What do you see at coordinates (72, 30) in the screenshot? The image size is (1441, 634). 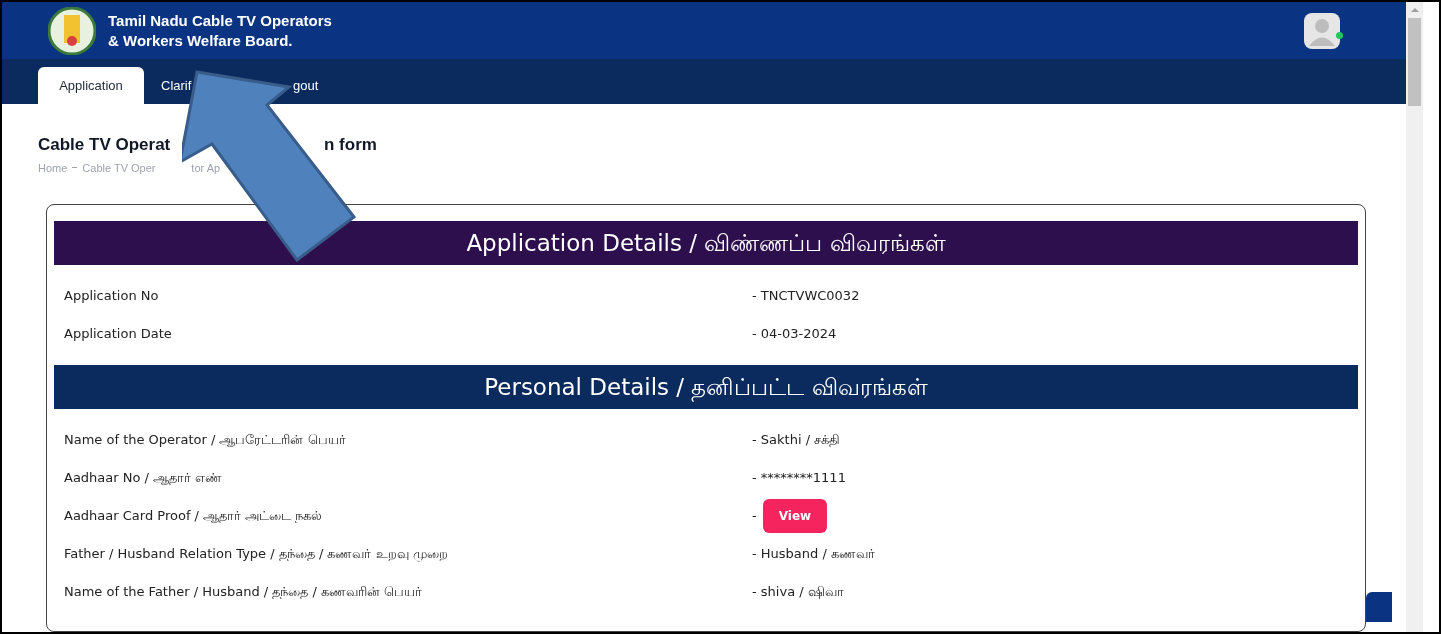 I see `emblem-icon` at bounding box center [72, 30].